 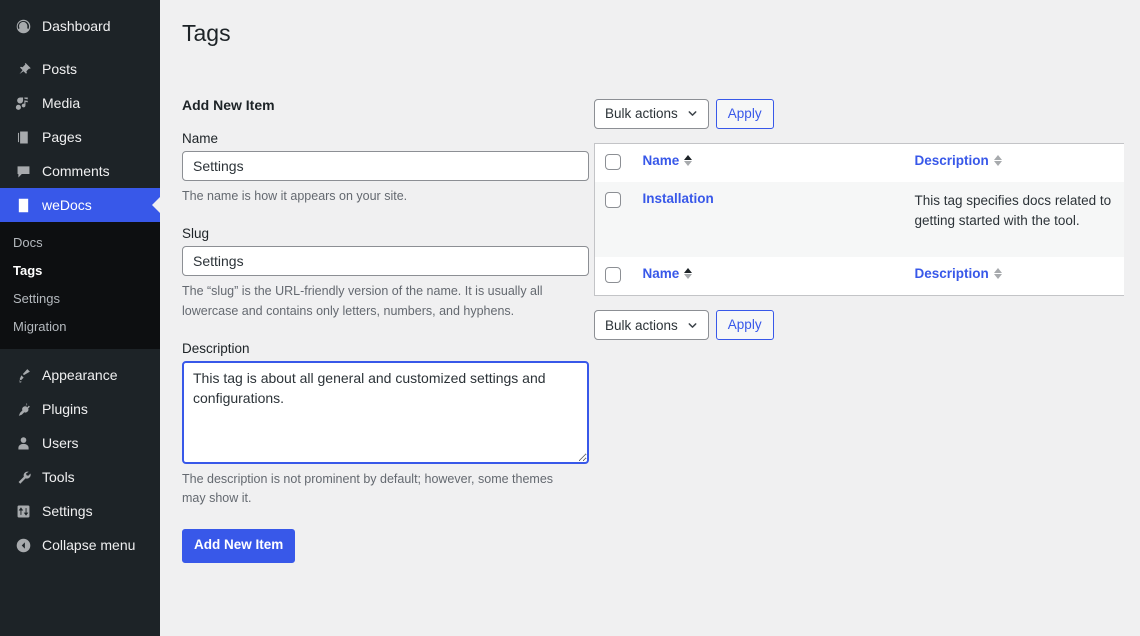 I want to click on select-all-checkbox-top, so click(x=613, y=161).